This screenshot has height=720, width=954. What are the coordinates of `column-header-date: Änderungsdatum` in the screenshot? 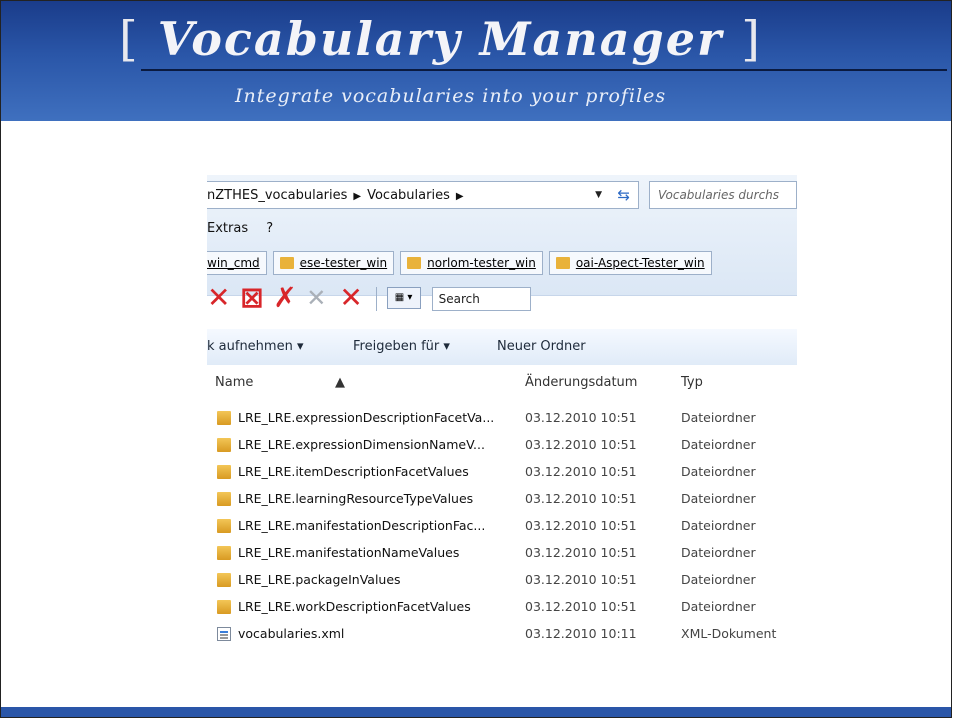 It's located at (581, 382).